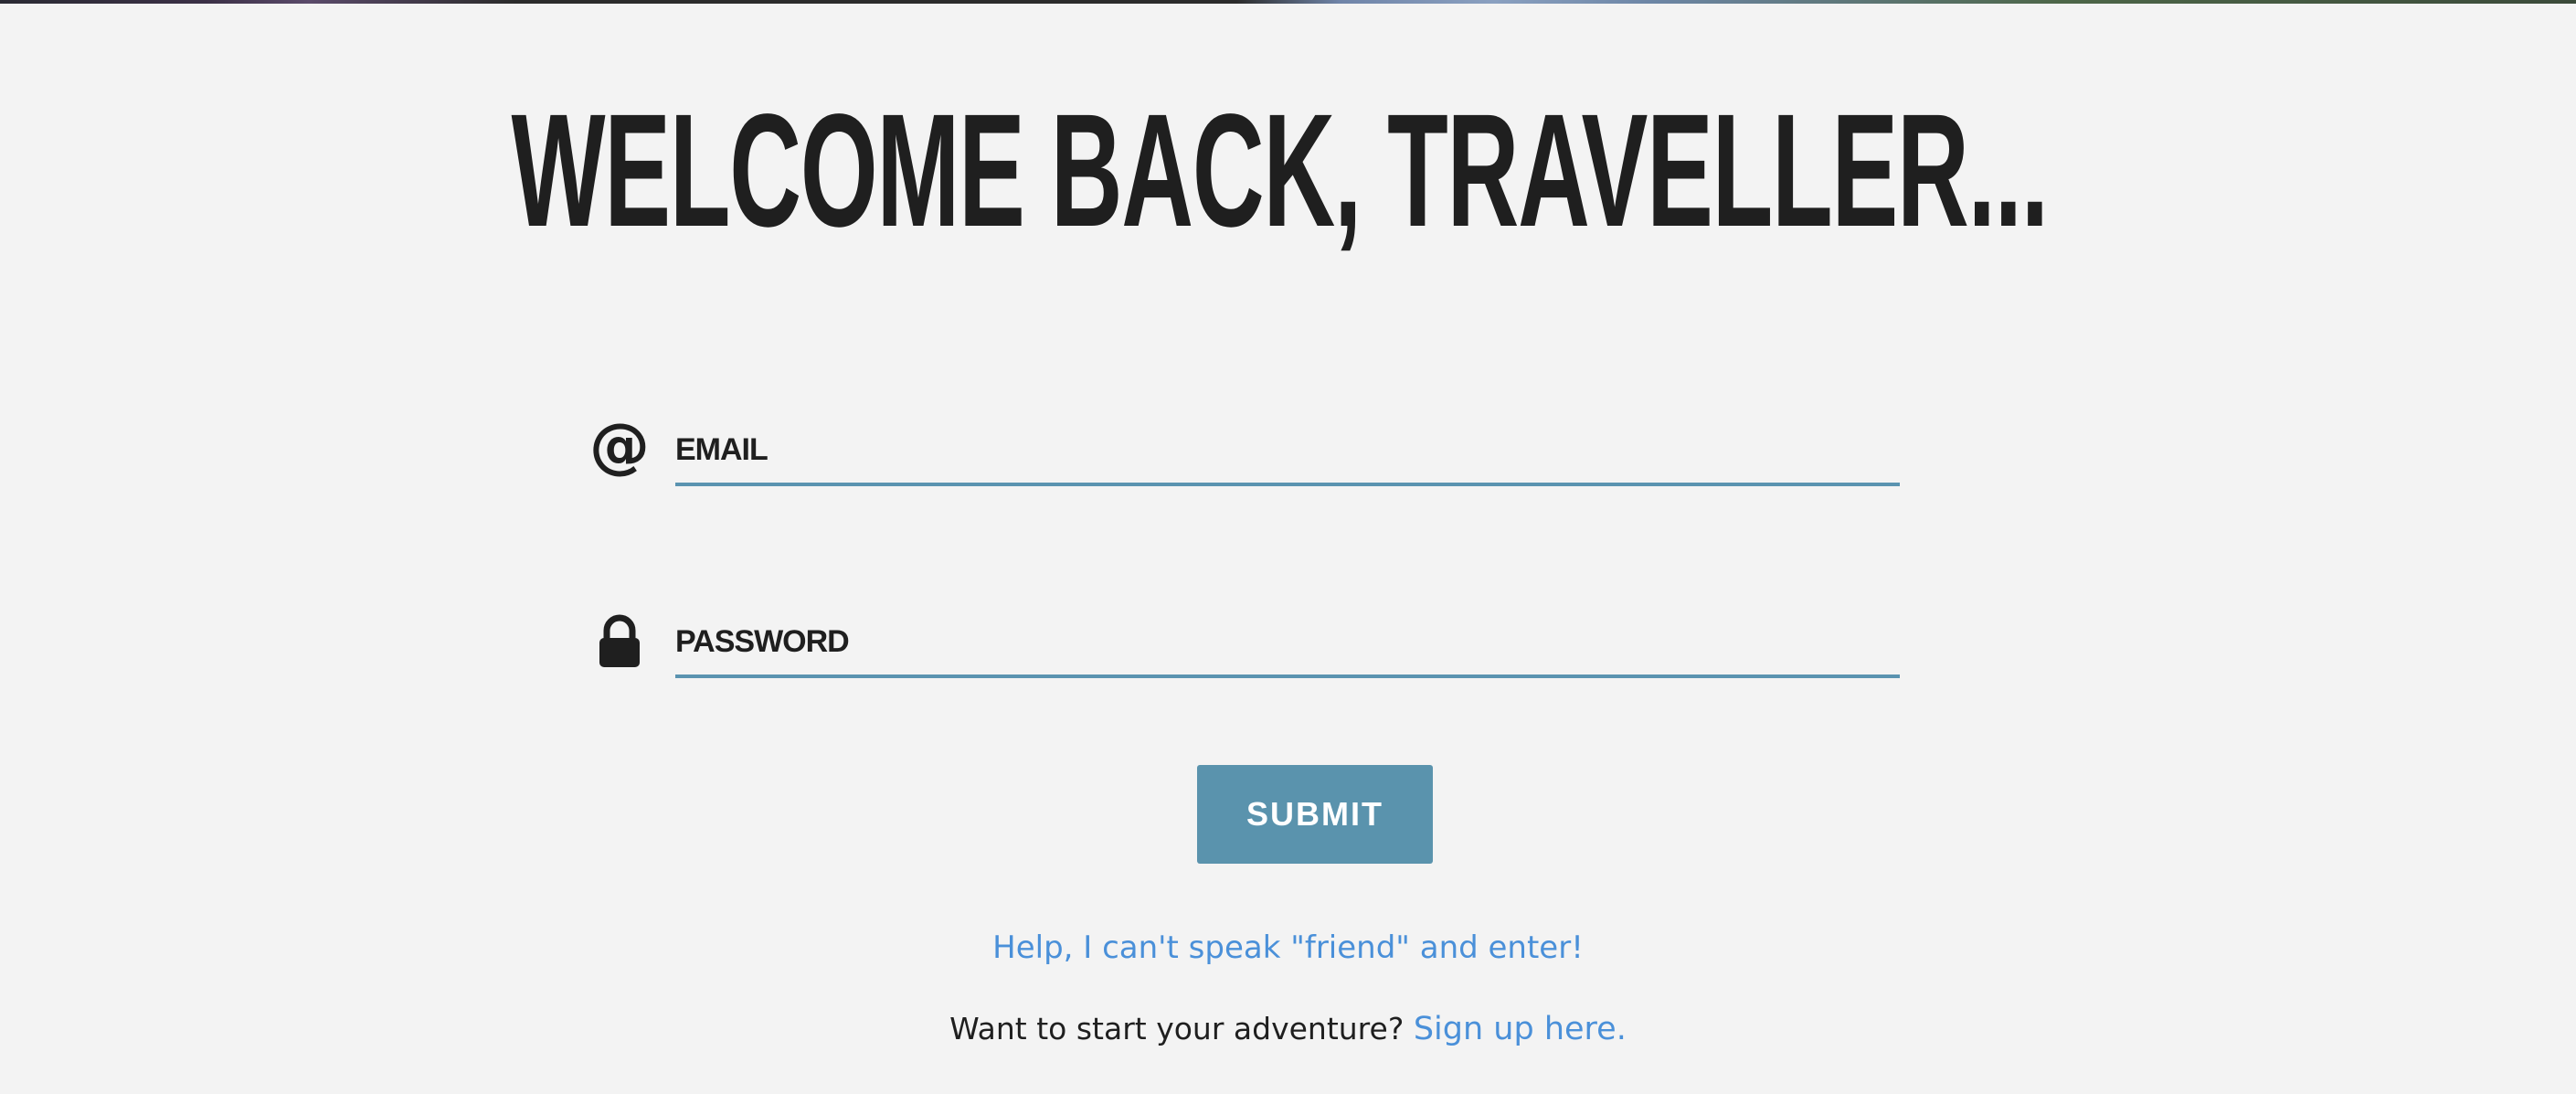 This screenshot has height=1094, width=2576. I want to click on at-icon: @, so click(619, 448).